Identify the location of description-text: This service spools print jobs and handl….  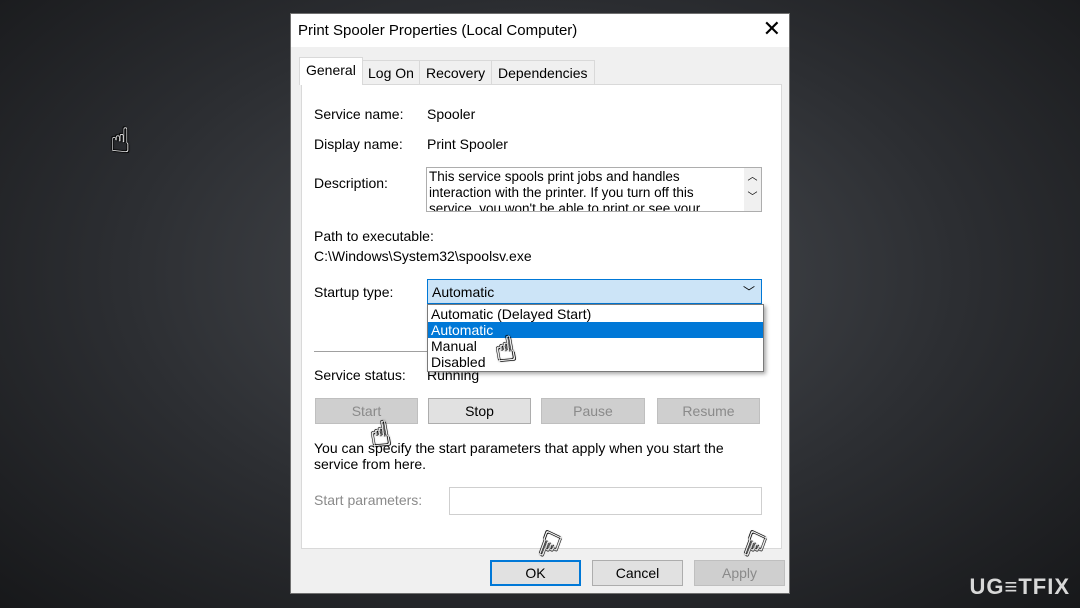
(565, 190).